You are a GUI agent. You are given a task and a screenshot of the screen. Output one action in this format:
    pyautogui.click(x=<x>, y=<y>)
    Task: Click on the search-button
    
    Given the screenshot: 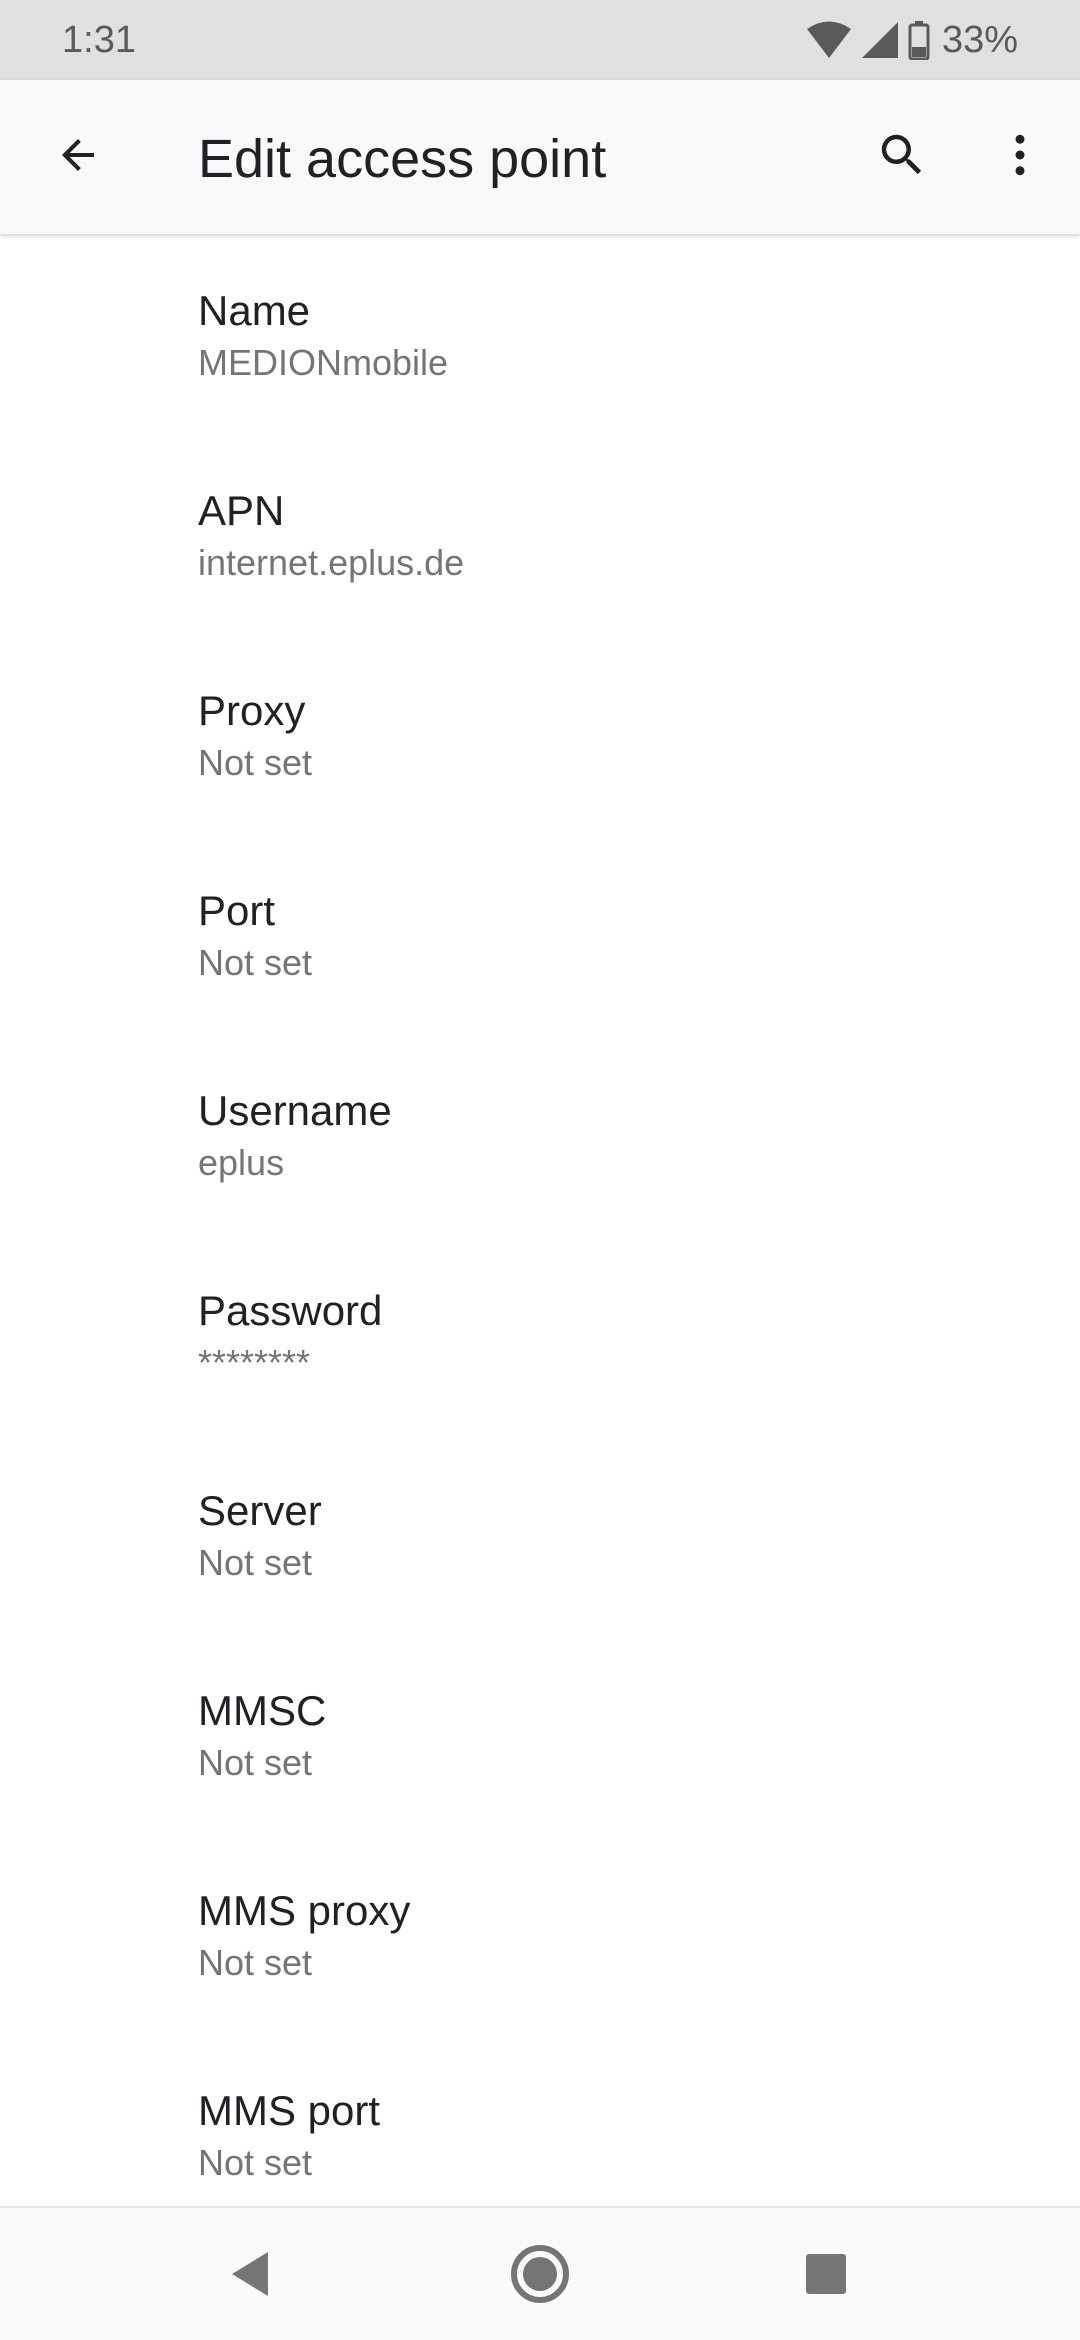 What is the action you would take?
    pyautogui.click(x=902, y=157)
    